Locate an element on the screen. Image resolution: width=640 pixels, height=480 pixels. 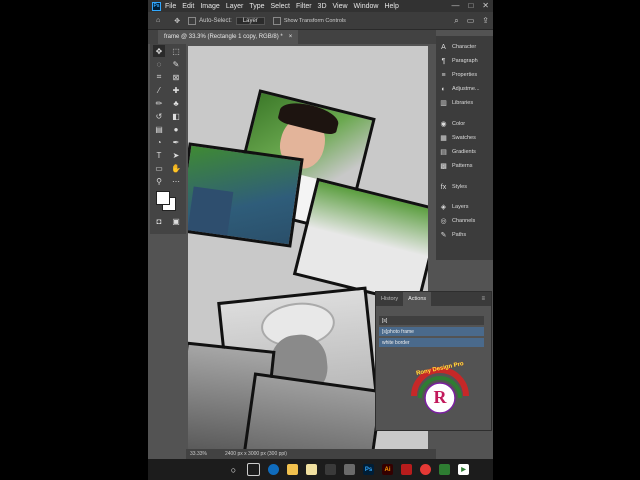
dodge-icon: ◔ is located at coordinates (159, 142).